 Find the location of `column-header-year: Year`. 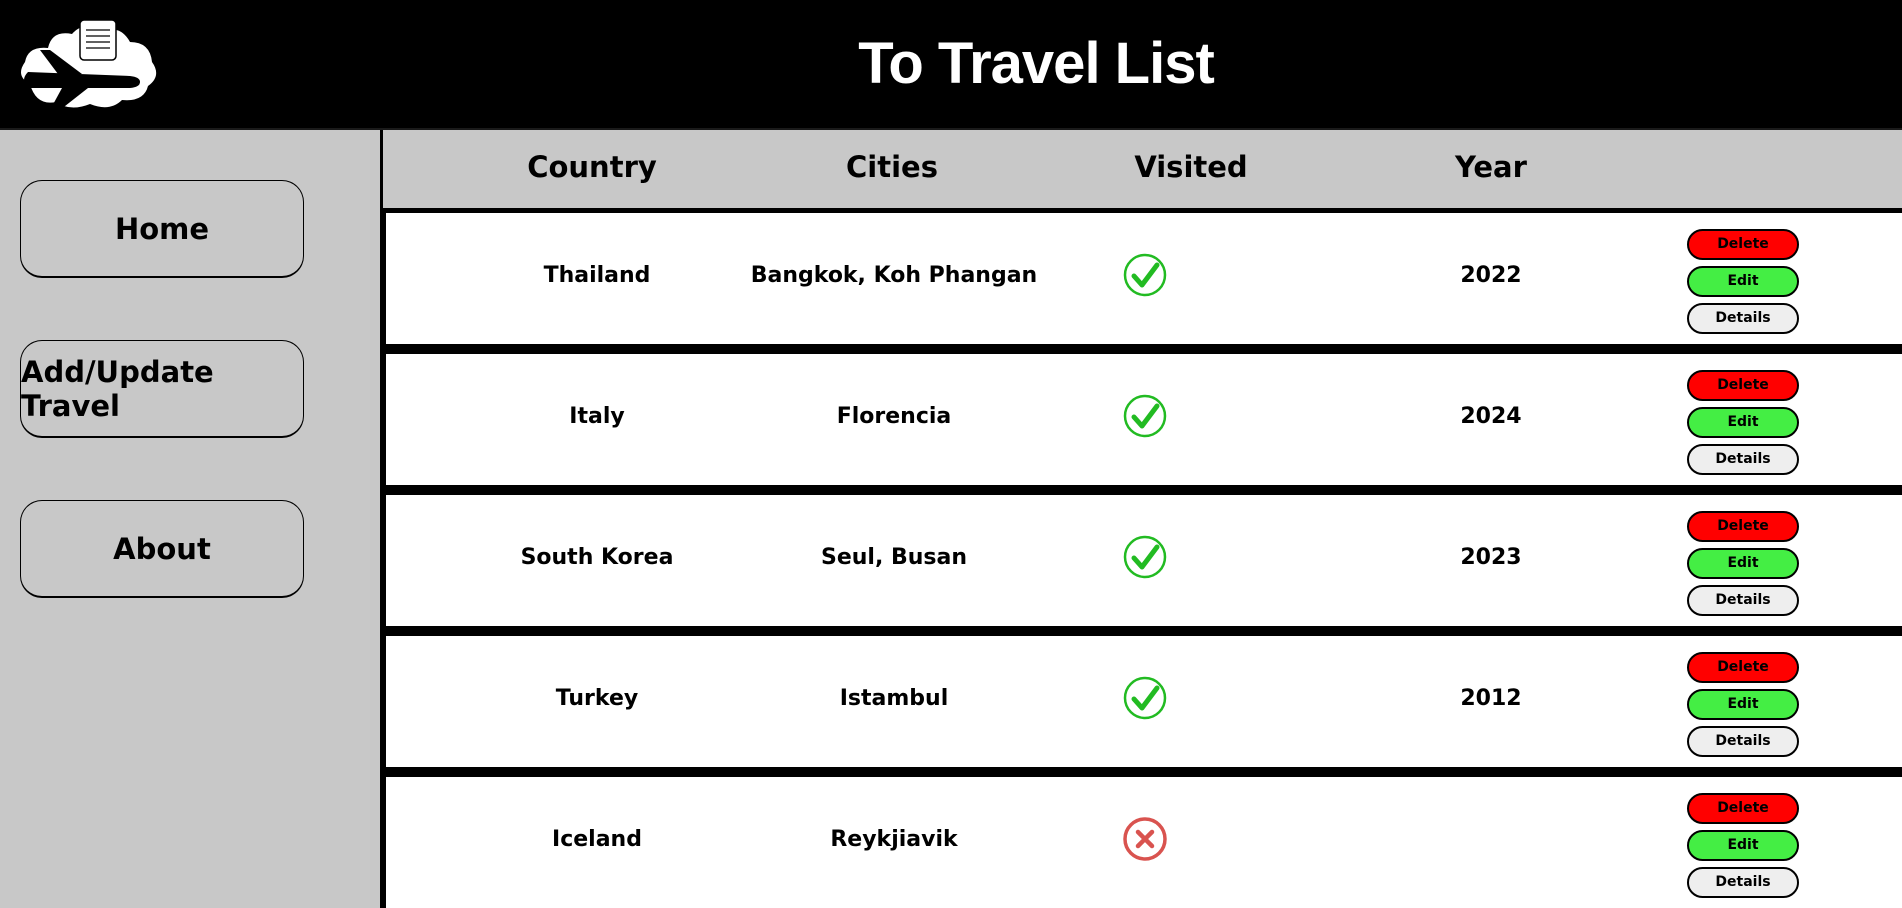

column-header-year: Year is located at coordinates (1491, 167).